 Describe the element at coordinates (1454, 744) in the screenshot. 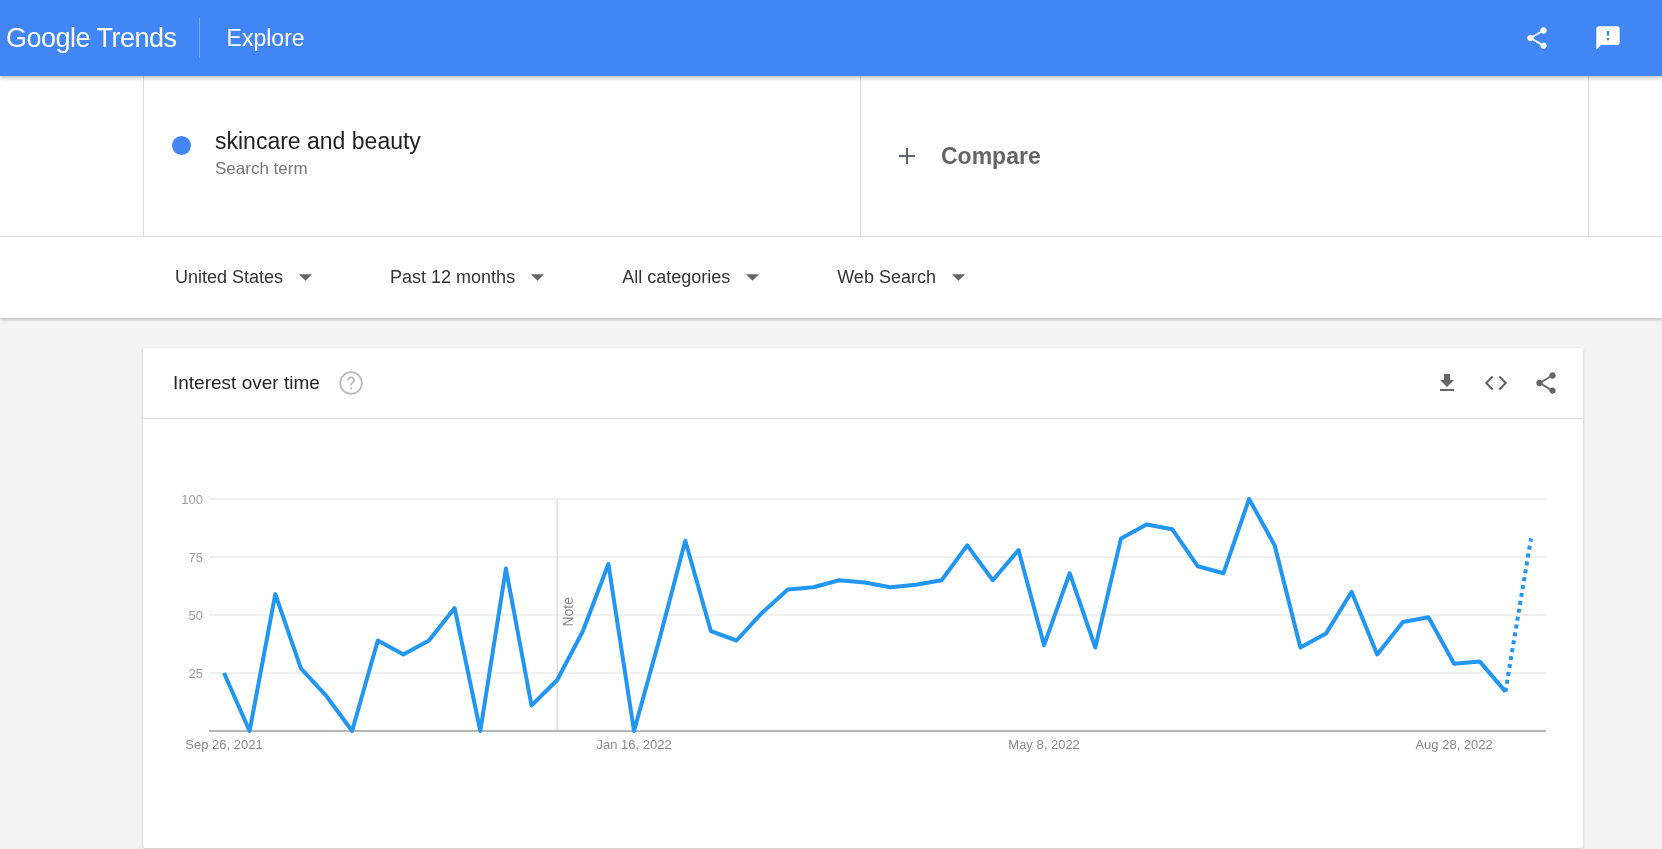

I see `x-tick-label: Aug 28, 2022` at that location.